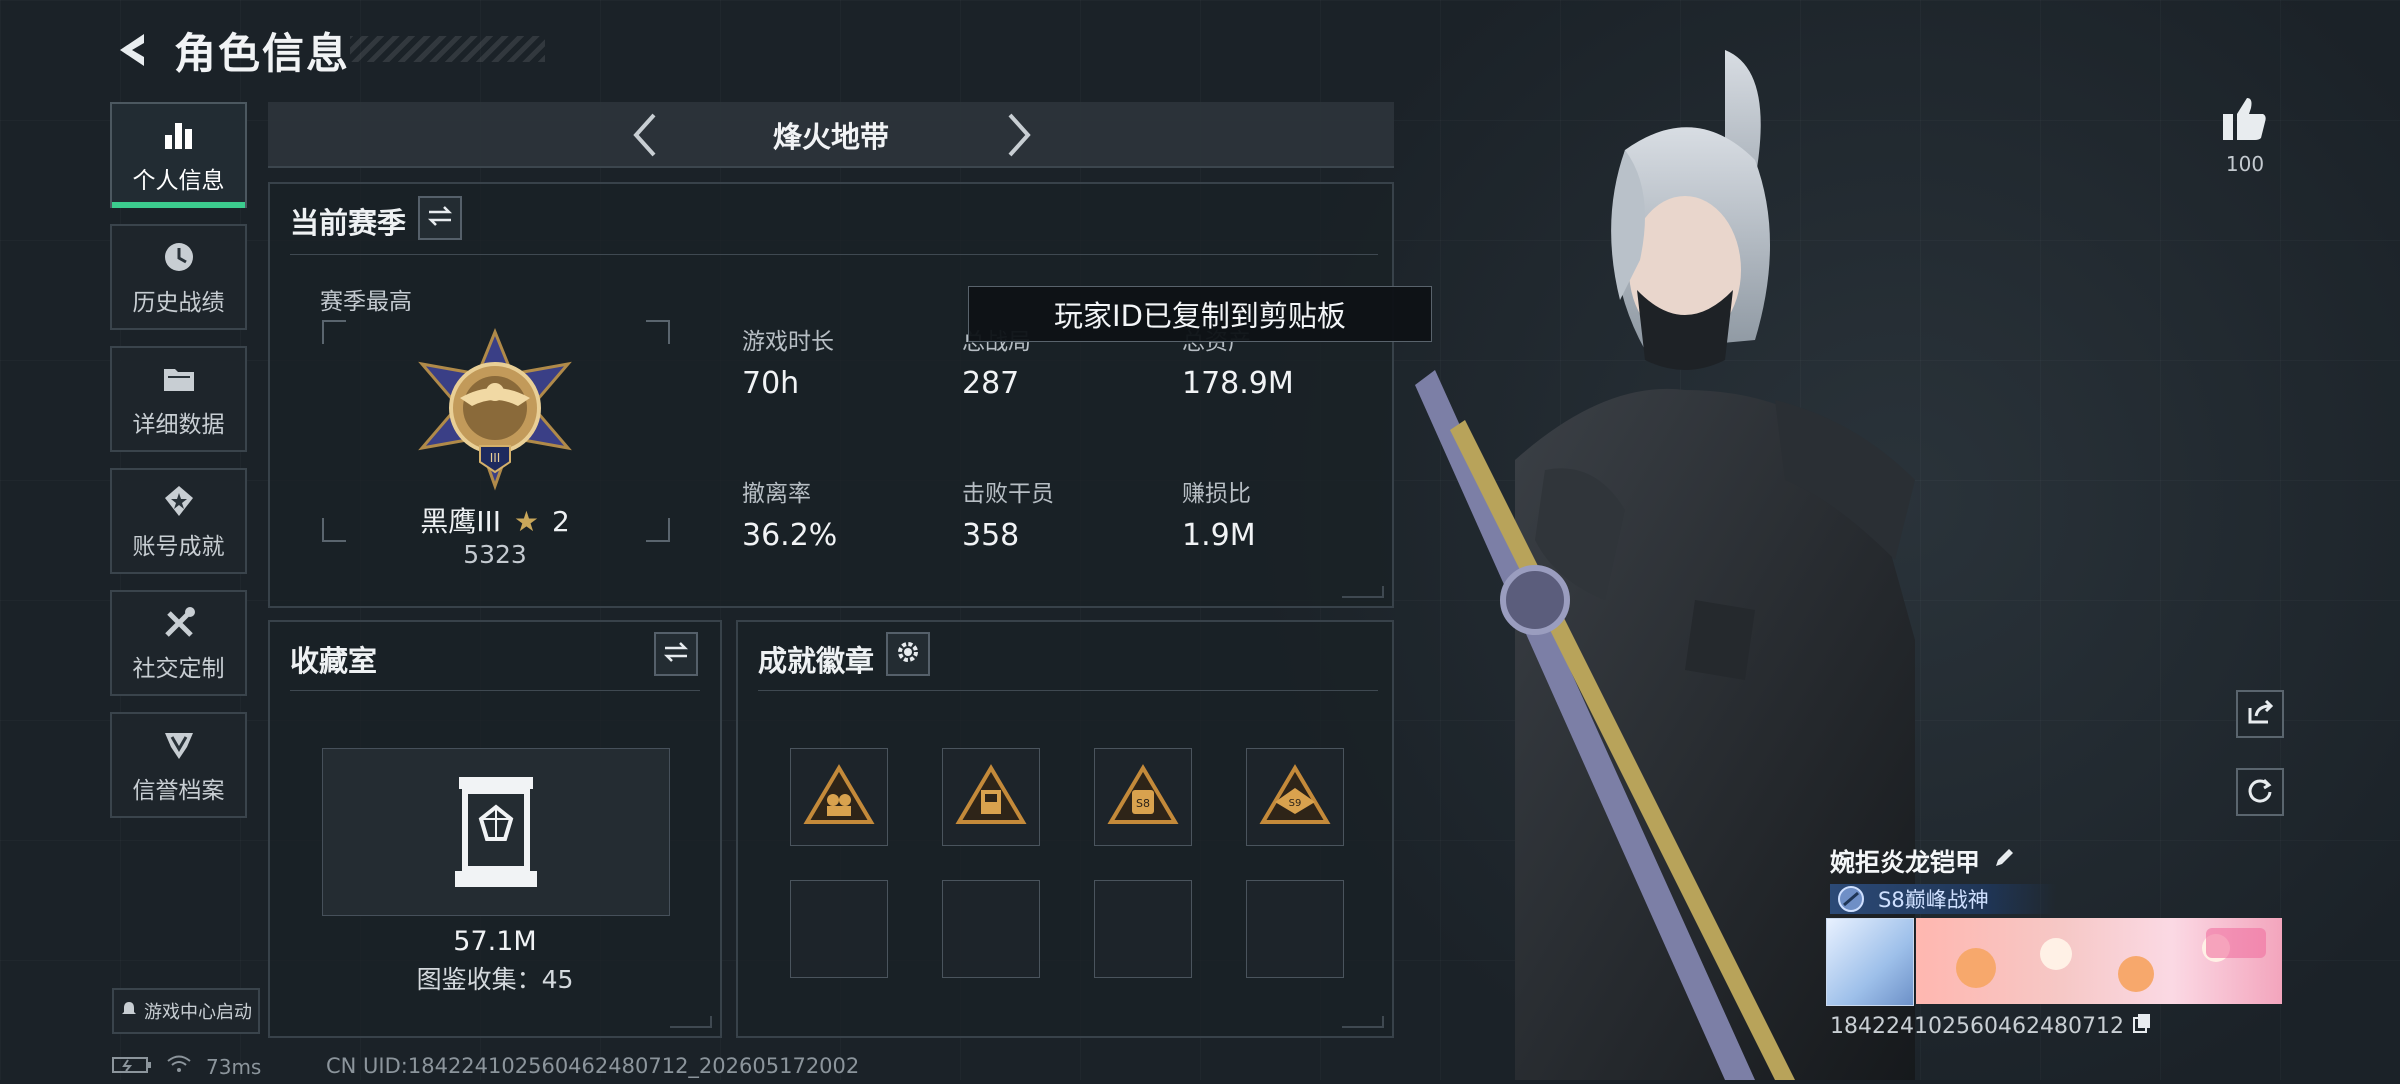 The image size is (2400, 1084). What do you see at coordinates (1143, 803) in the screenshot?
I see `svg-text: S8` at bounding box center [1143, 803].